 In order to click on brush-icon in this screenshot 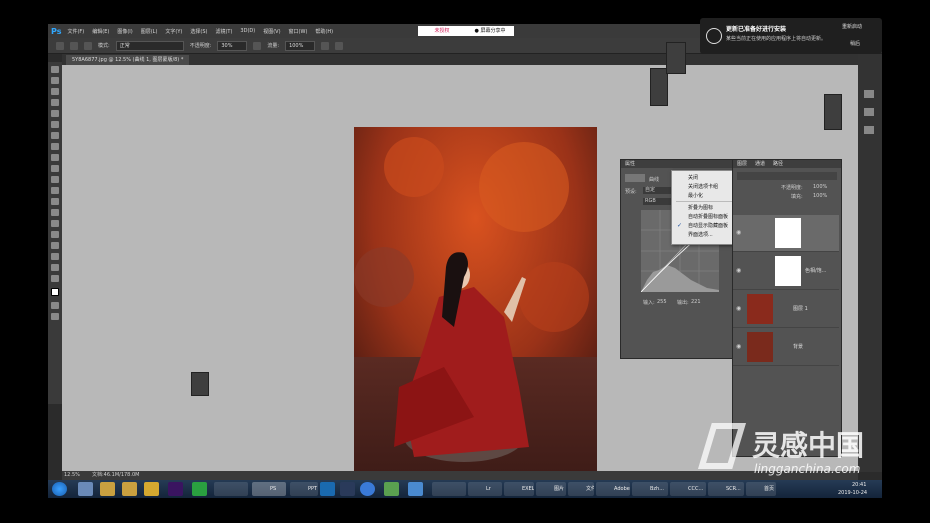, I will do `click(60, 45)`.